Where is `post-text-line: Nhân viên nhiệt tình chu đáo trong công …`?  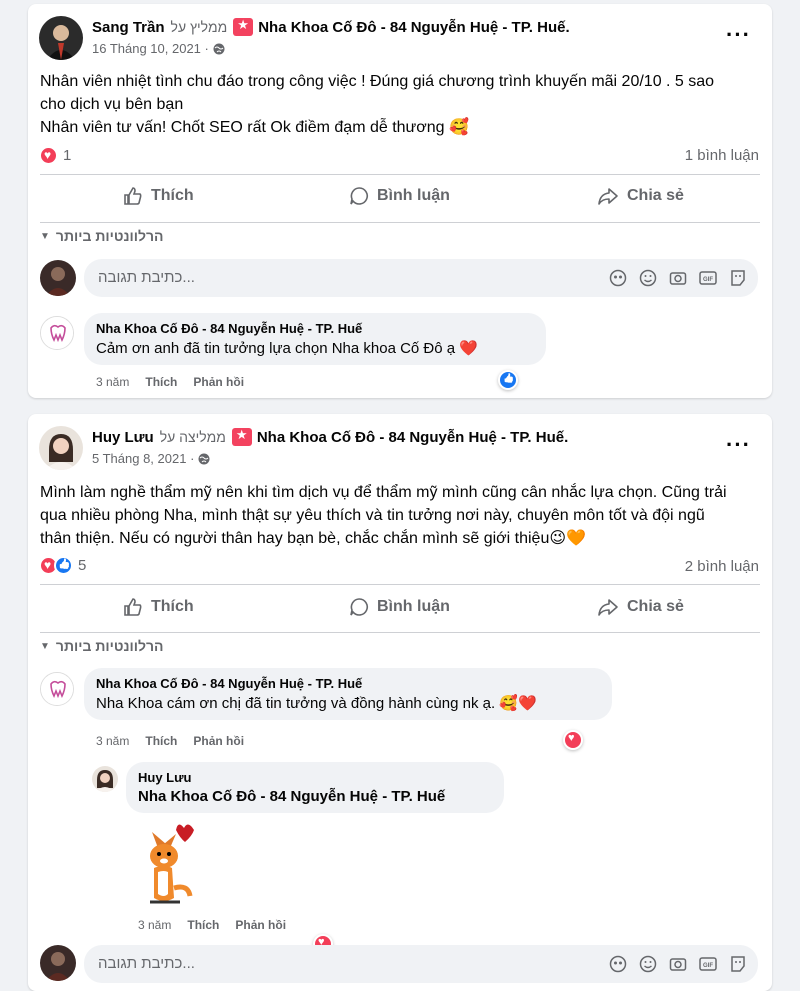 post-text-line: Nhân viên nhiệt tình chu đáo trong công … is located at coordinates (377, 81).